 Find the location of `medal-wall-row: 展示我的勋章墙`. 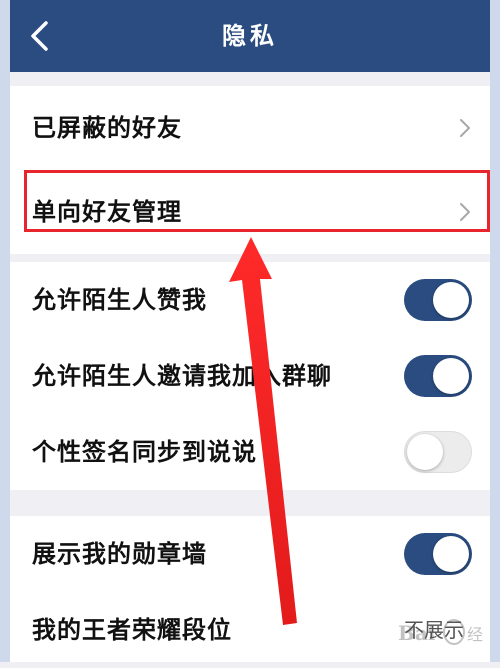

medal-wall-row: 展示我的勋章墙 is located at coordinates (250, 554).